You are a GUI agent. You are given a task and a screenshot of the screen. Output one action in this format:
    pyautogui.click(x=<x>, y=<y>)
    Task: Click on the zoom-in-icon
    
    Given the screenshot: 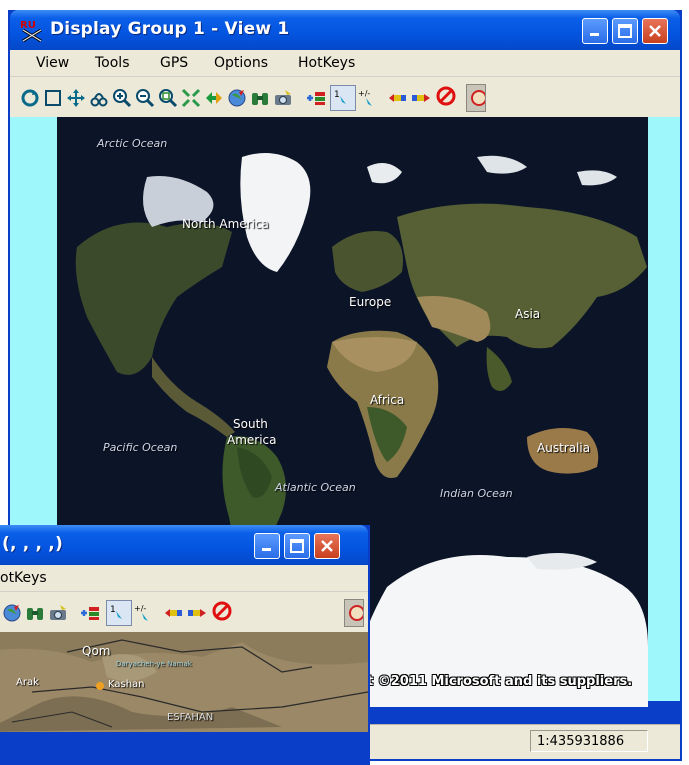 What is the action you would take?
    pyautogui.click(x=122, y=98)
    